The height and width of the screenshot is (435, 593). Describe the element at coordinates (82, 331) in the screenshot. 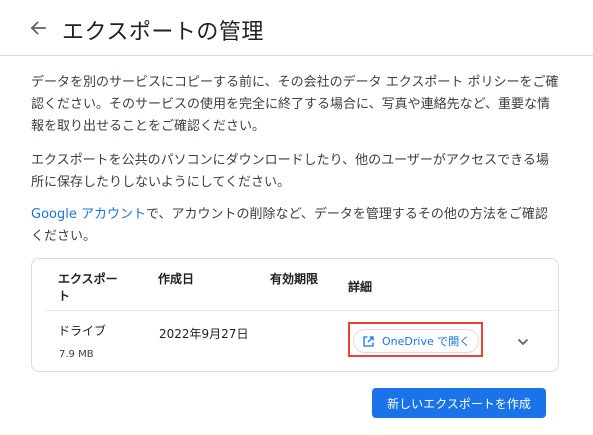

I see `export-name: ドライブ` at that location.